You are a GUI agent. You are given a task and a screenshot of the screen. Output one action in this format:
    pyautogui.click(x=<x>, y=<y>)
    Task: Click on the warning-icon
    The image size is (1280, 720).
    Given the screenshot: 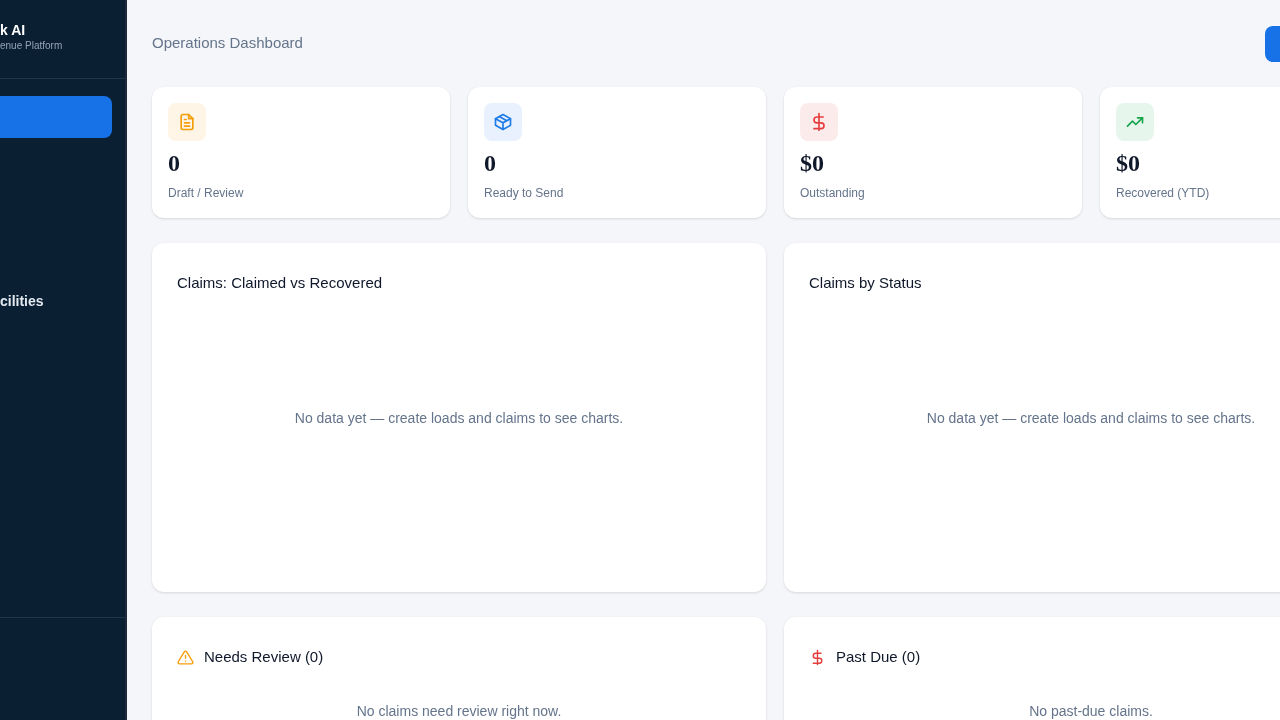 What is the action you would take?
    pyautogui.click(x=185, y=657)
    